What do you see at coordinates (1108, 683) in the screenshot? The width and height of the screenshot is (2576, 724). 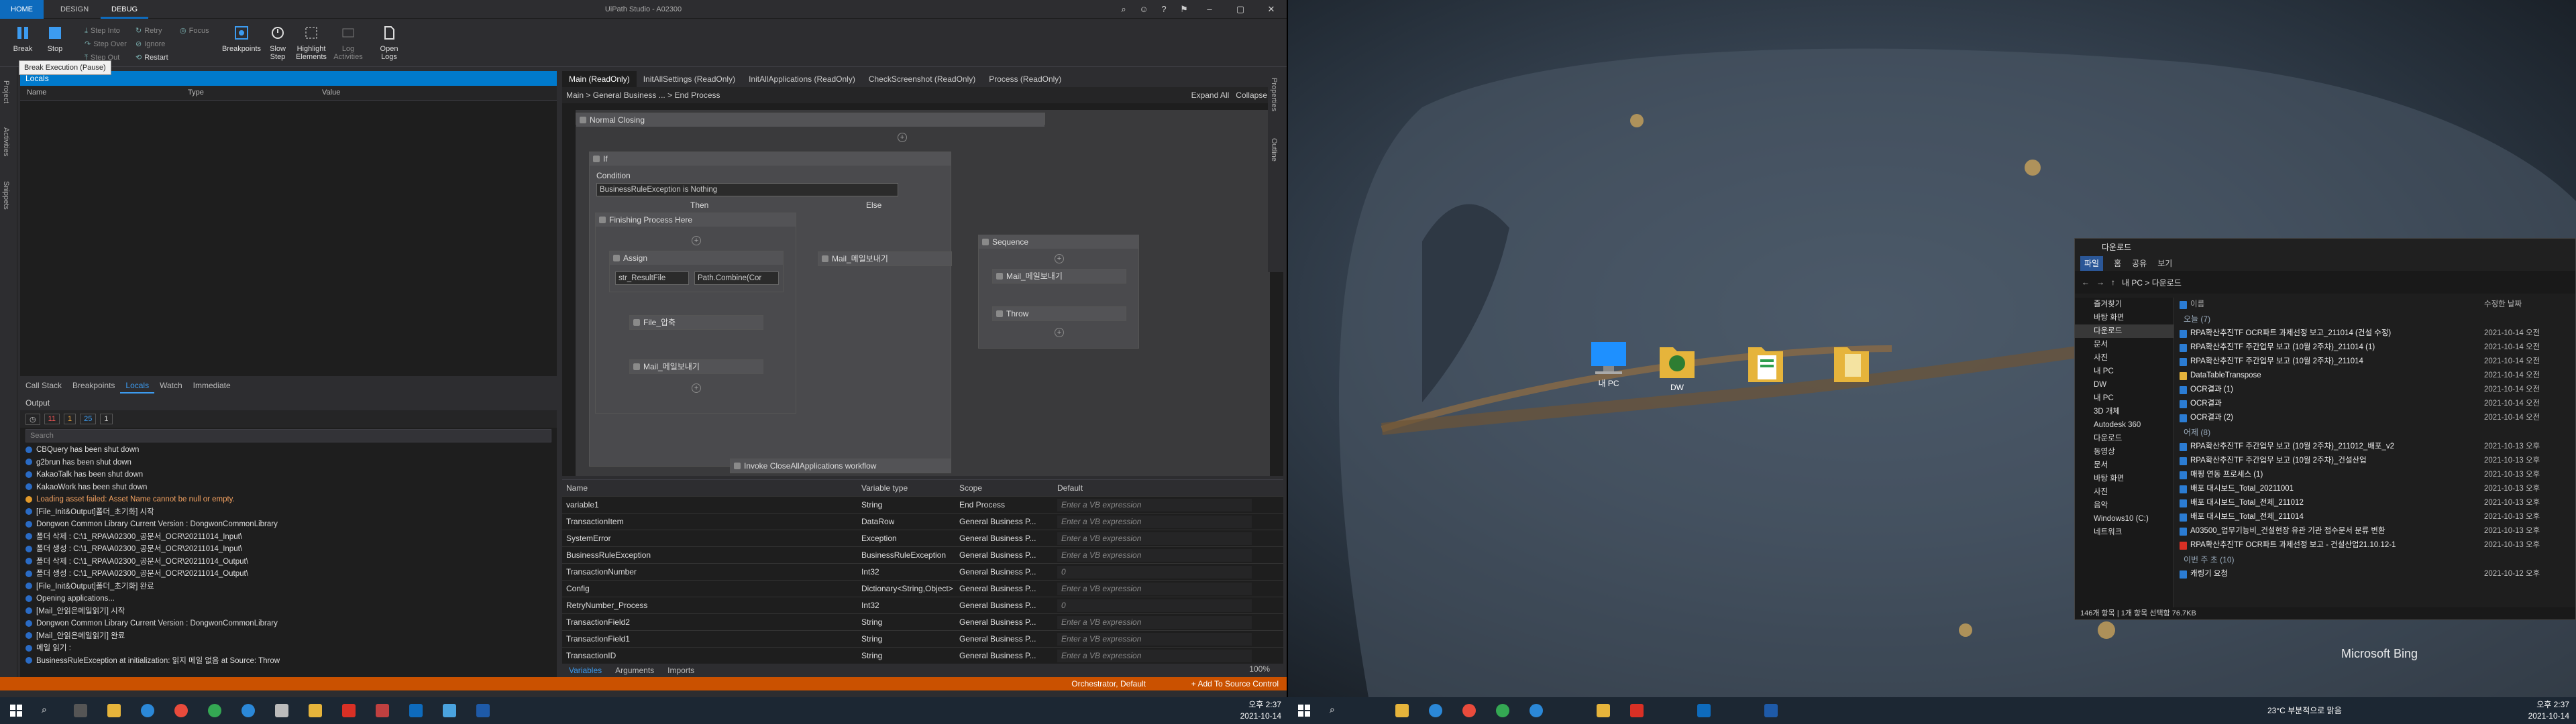 I see `orchestrator-status: Orchestrator, Default` at bounding box center [1108, 683].